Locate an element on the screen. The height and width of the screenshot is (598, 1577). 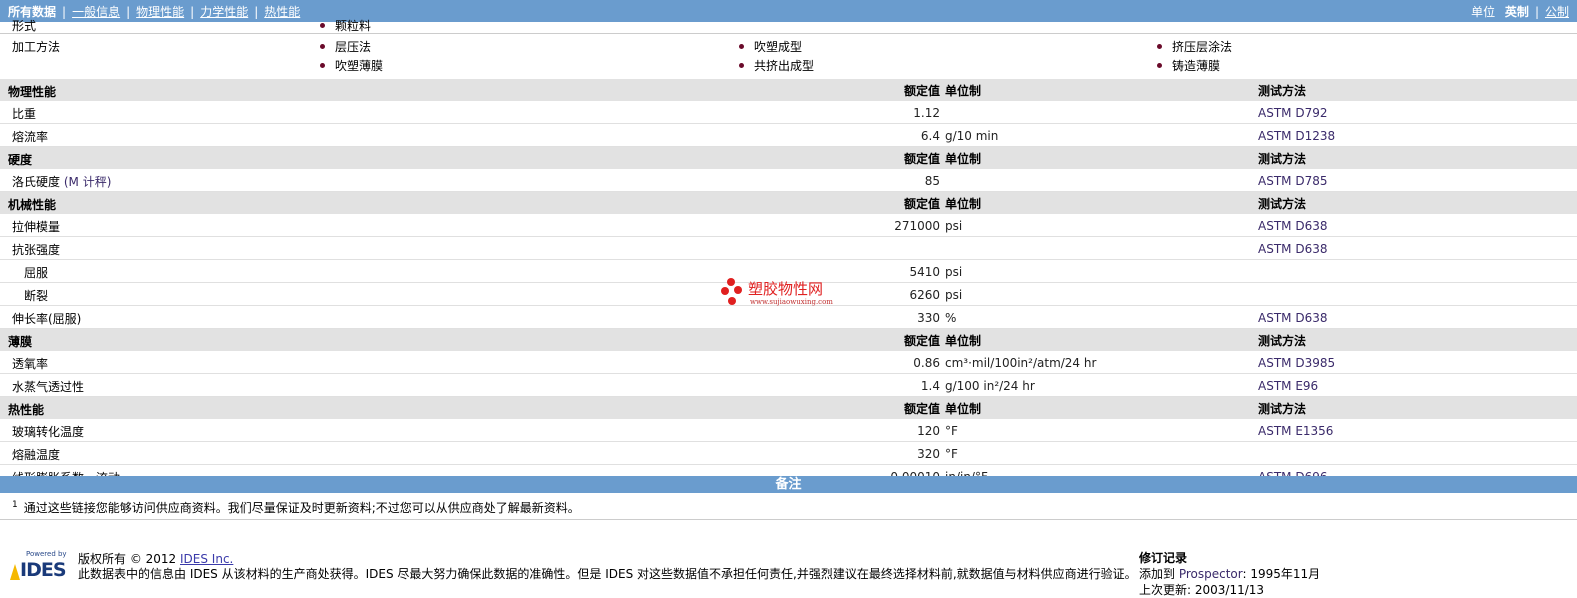
revision-added: 添加到 Prospector: 1995年11月 is located at coordinates (1230, 574).